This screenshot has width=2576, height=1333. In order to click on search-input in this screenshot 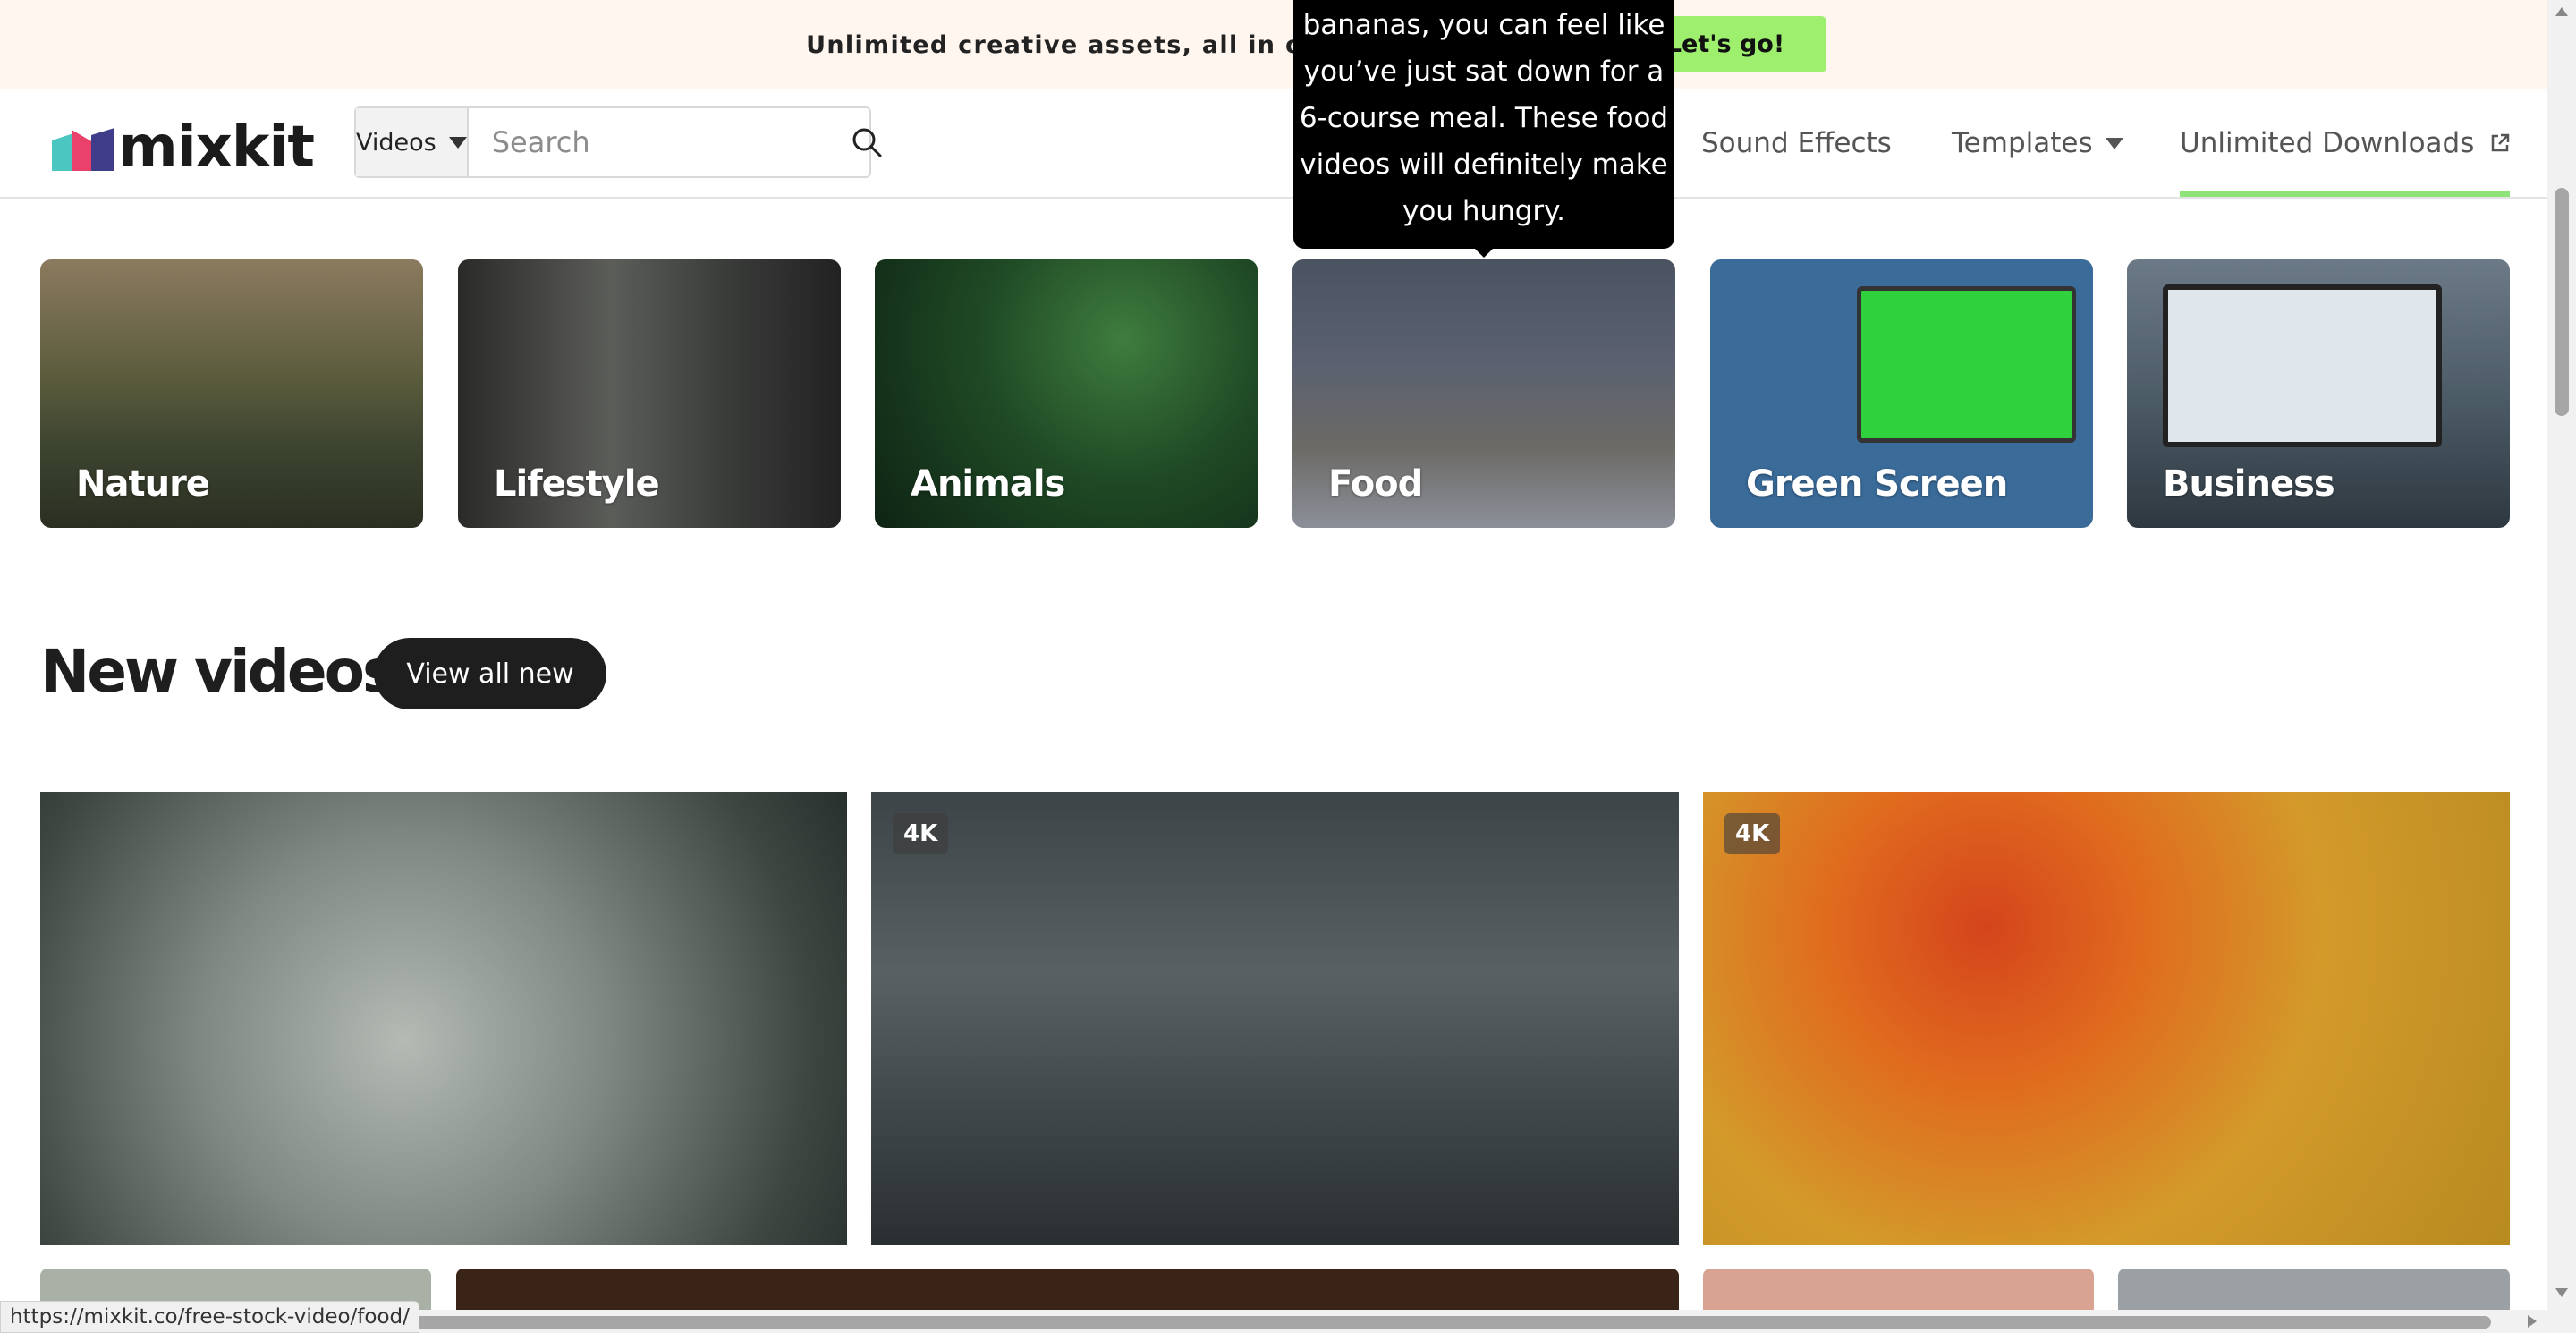, I will do `click(659, 142)`.